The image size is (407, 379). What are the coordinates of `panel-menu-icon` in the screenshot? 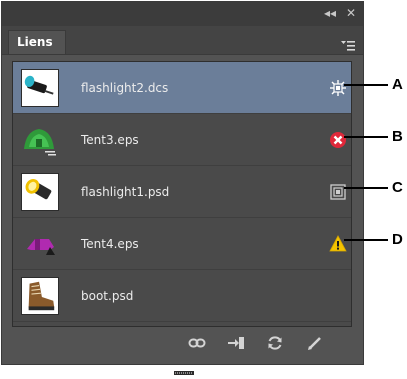 It's located at (348, 43).